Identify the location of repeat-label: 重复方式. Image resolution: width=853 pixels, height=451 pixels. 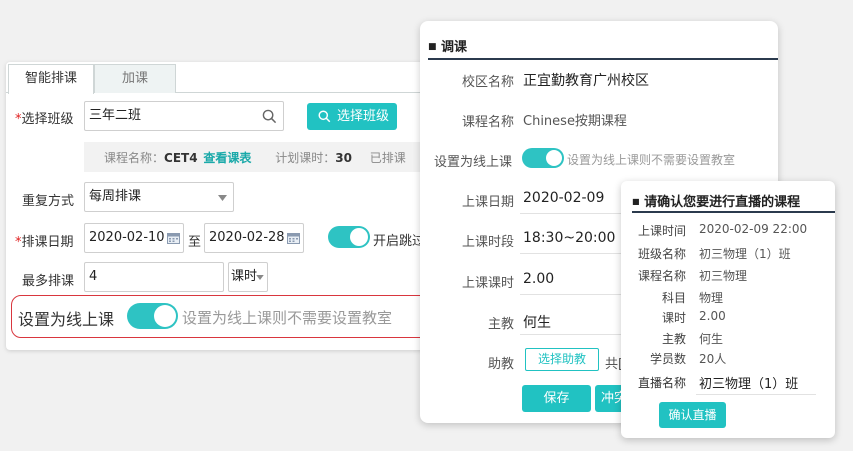
(48, 201).